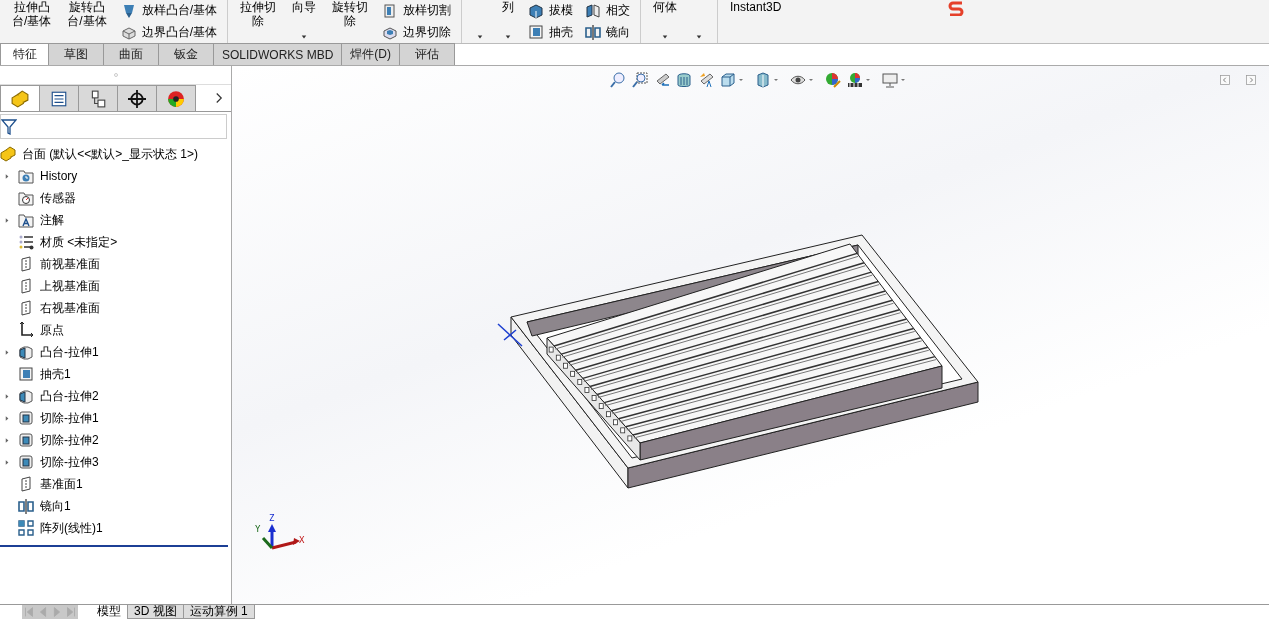  Describe the element at coordinates (69, 418) in the screenshot. I see `tree-item: 切除-拉伸1` at that location.